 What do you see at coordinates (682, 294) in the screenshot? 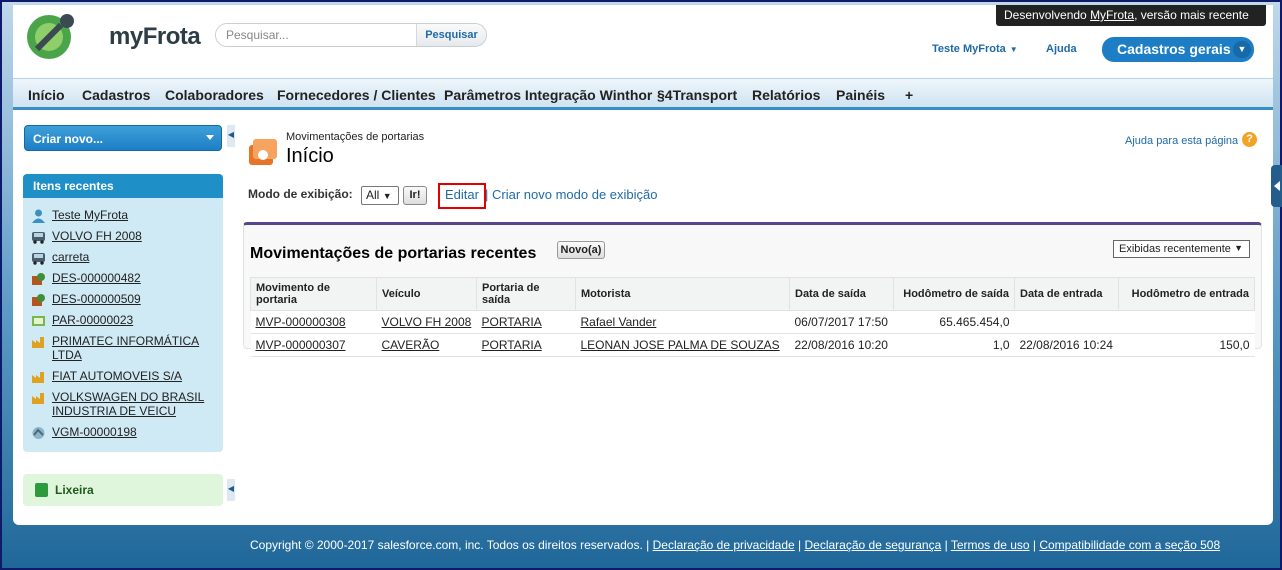
I see `column-header: Motorista` at bounding box center [682, 294].